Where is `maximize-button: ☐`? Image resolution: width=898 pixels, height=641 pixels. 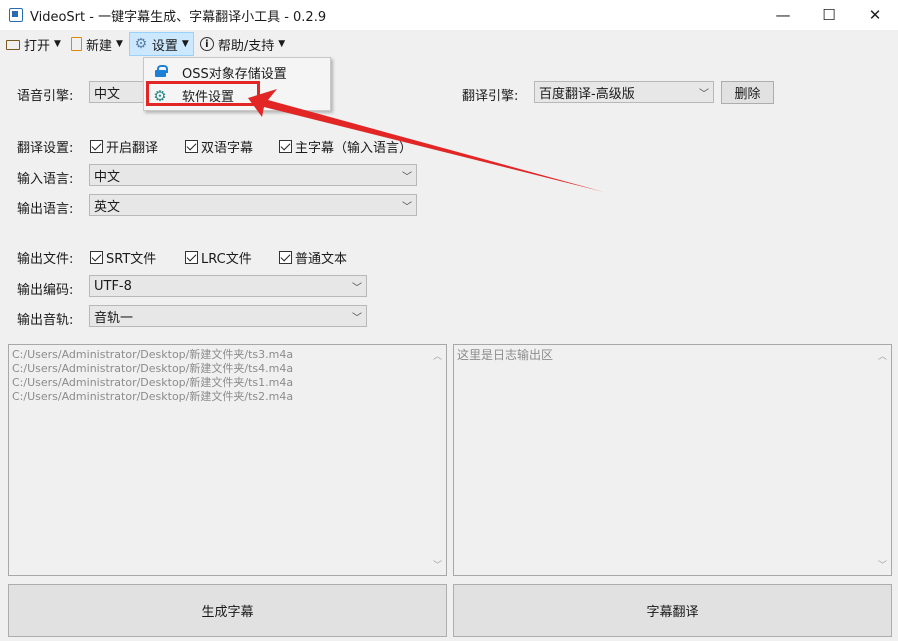 maximize-button: ☐ is located at coordinates (829, 15).